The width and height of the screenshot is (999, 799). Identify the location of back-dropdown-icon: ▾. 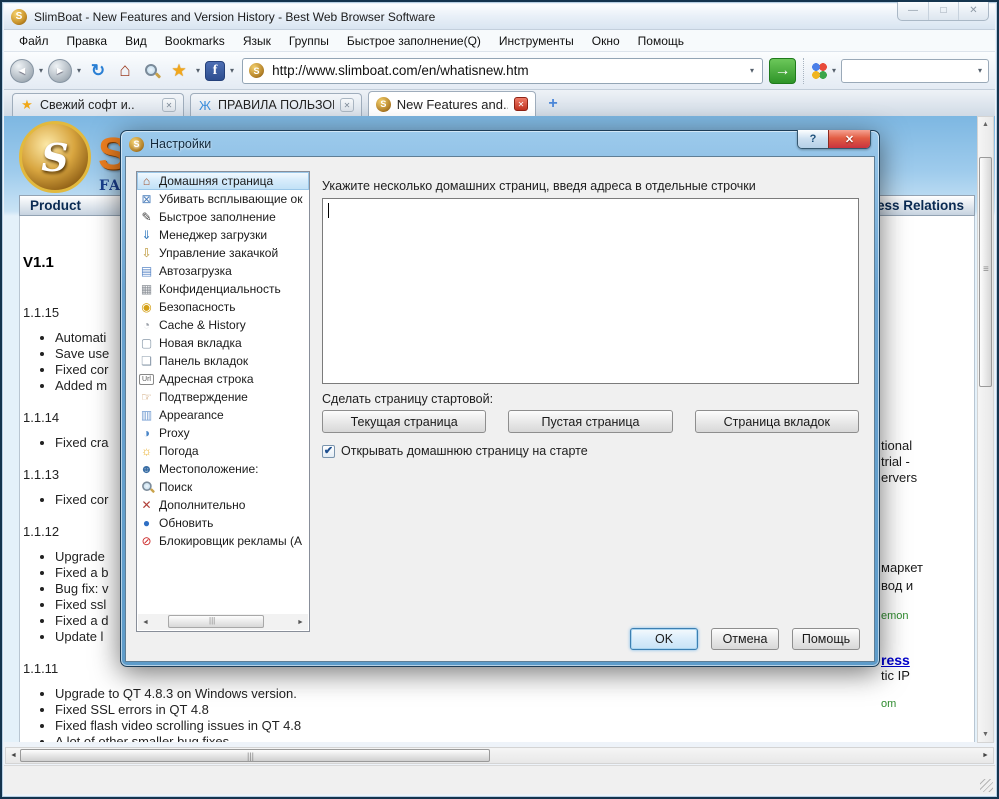
(41, 70).